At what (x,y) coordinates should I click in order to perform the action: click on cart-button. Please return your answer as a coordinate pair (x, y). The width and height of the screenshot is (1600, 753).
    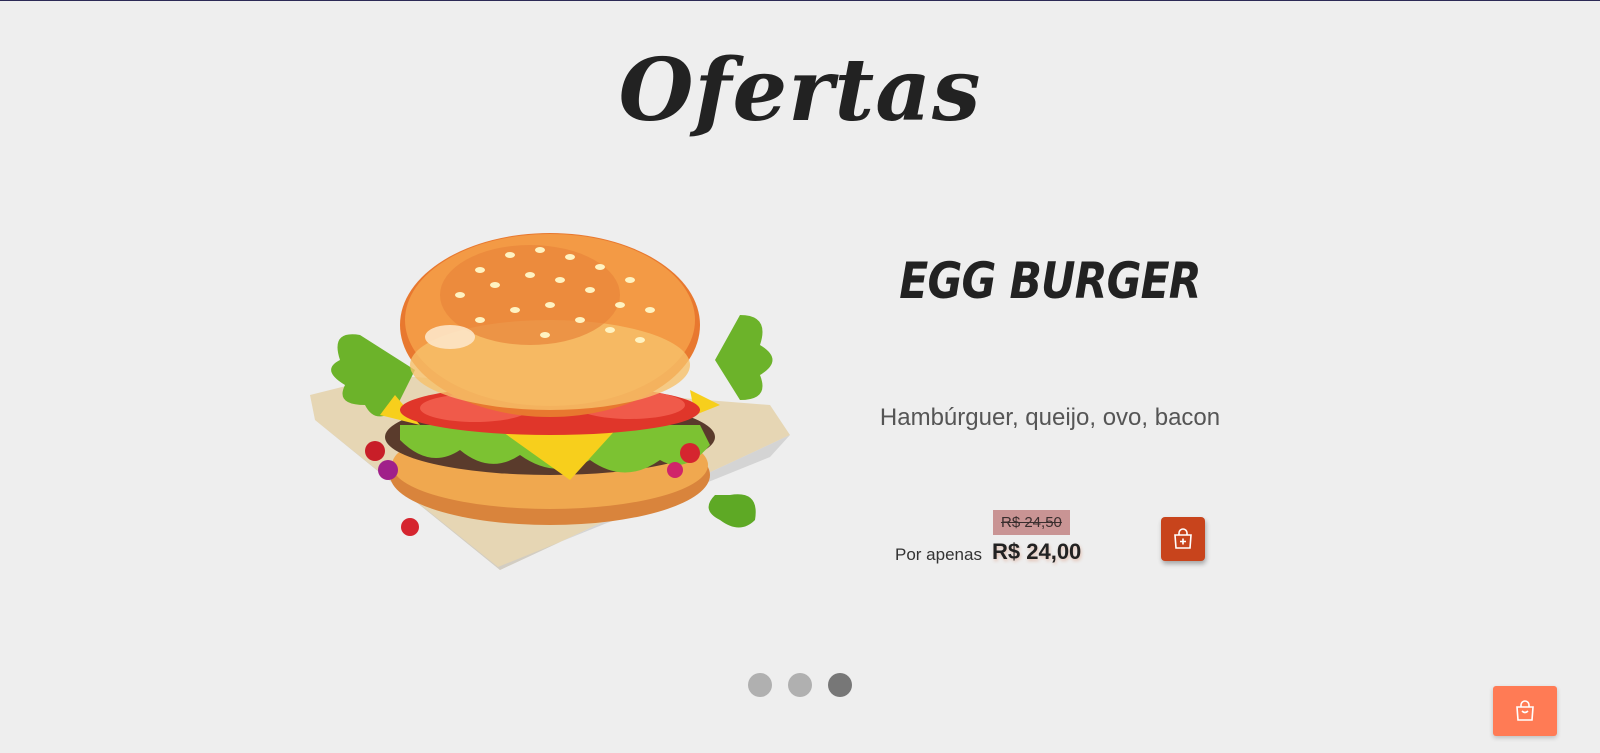
    Looking at the image, I should click on (1525, 711).